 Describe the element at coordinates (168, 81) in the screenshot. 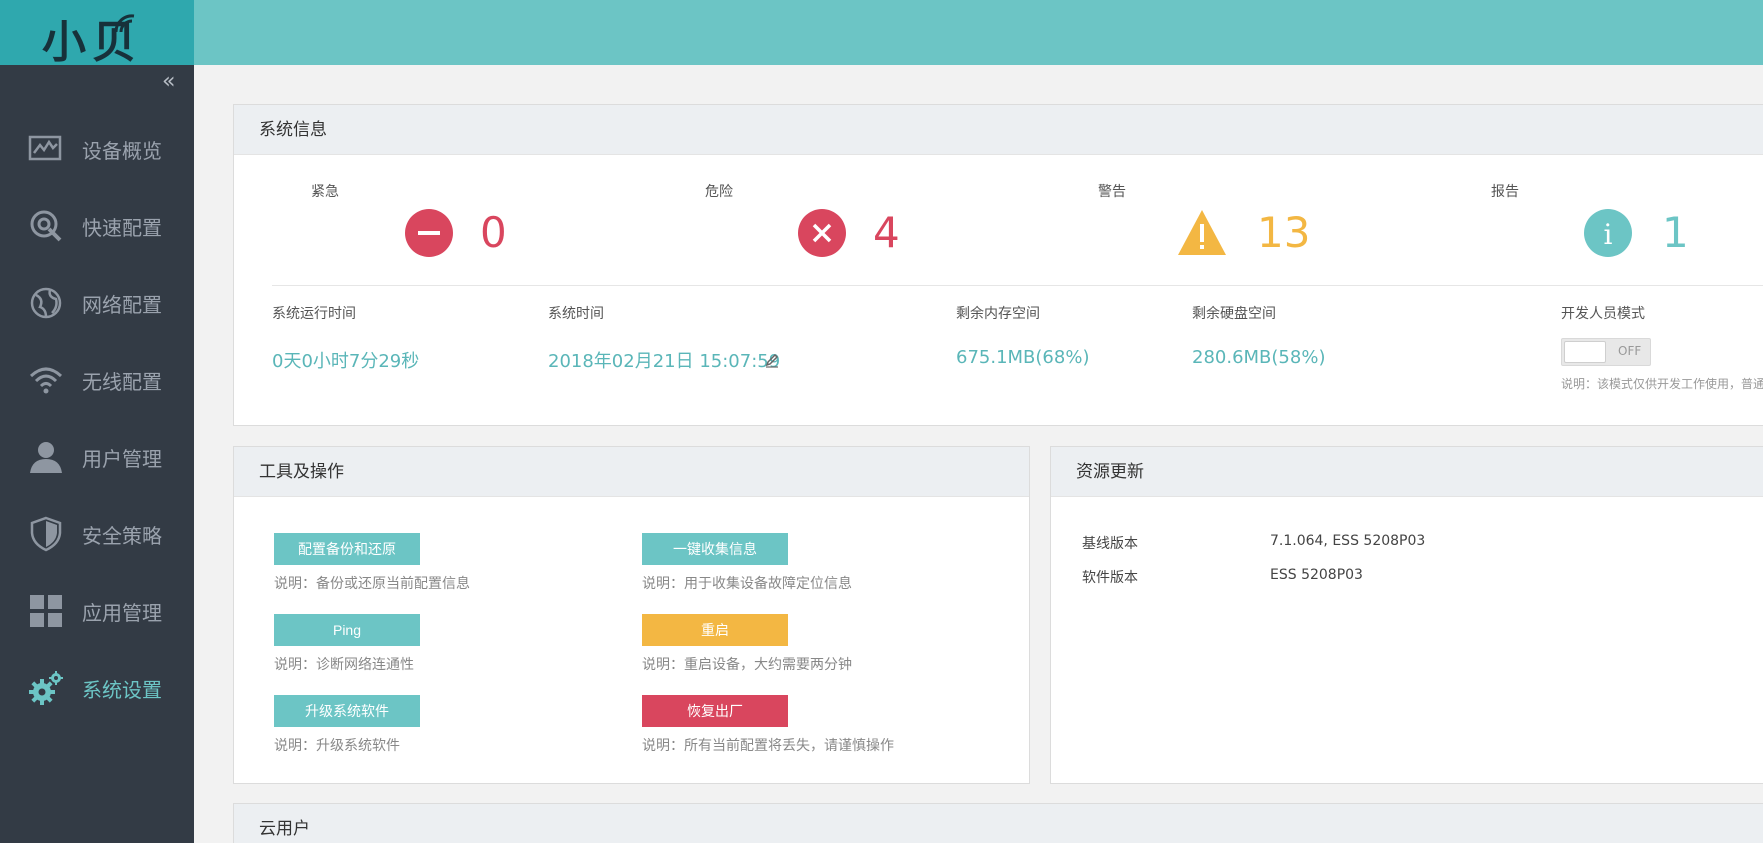

I see `collapse-sidebar-button: «` at that location.